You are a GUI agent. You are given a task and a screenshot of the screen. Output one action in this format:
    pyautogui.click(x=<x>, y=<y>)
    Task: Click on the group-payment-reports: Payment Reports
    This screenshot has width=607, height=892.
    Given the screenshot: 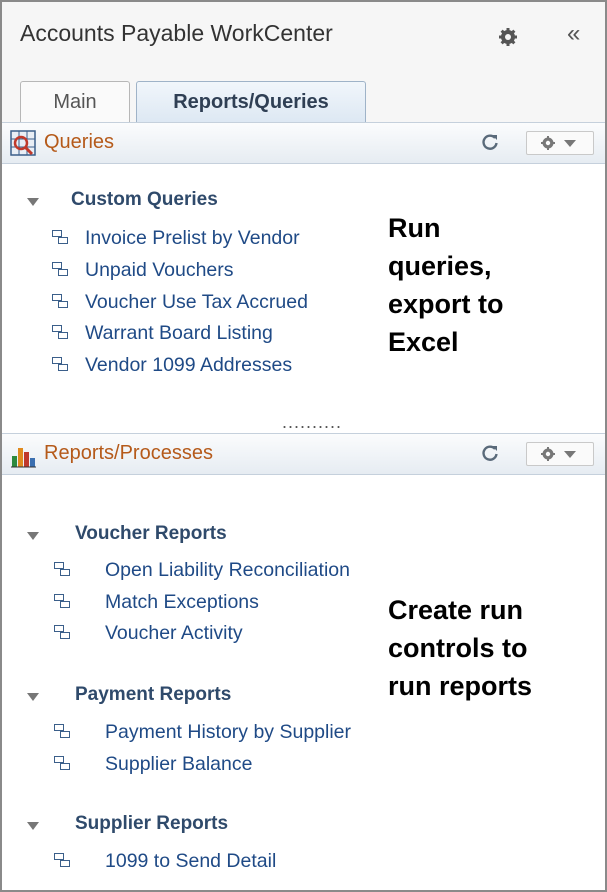 What is the action you would take?
    pyautogui.click(x=153, y=695)
    